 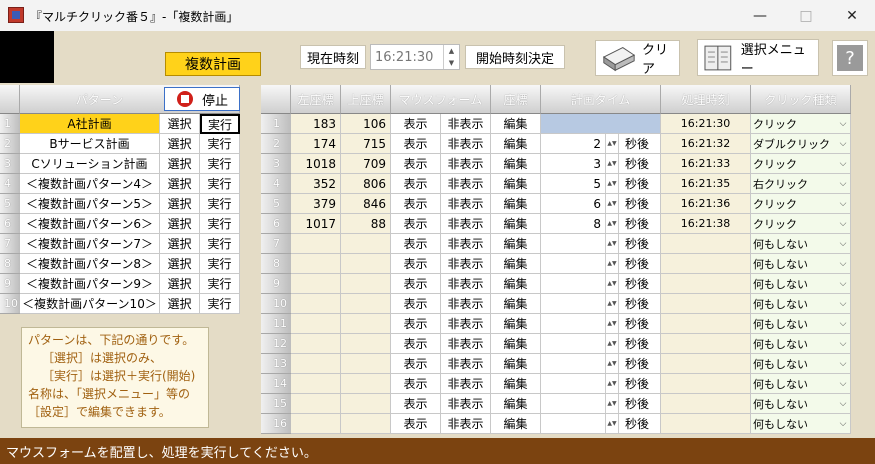 I want to click on pattern-name: ＜複数計画パターン8＞, so click(x=90, y=264).